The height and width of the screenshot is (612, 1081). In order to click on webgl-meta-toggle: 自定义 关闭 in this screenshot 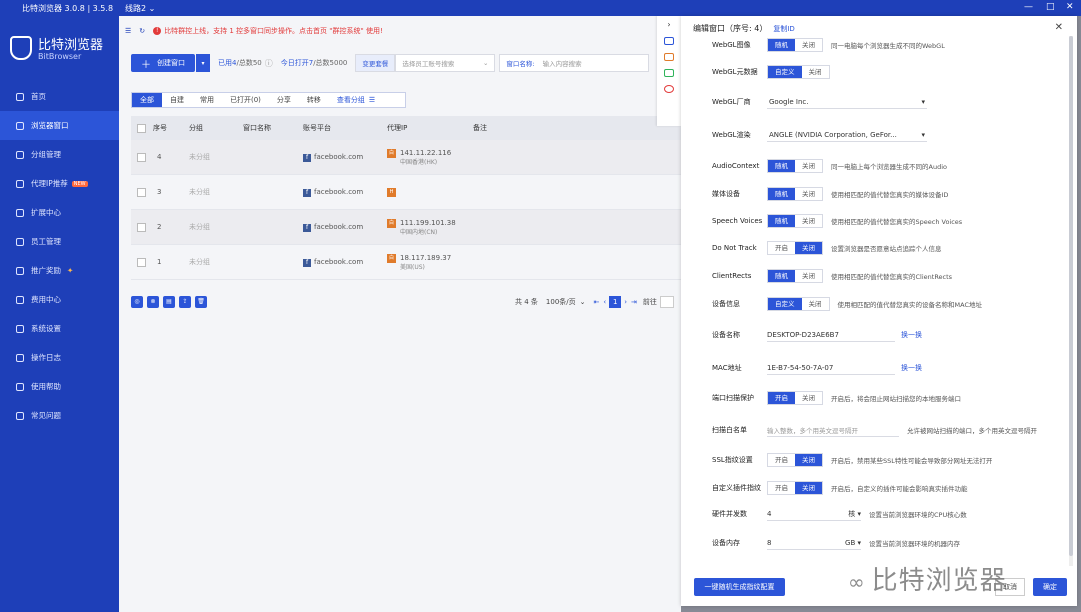, I will do `click(798, 72)`.